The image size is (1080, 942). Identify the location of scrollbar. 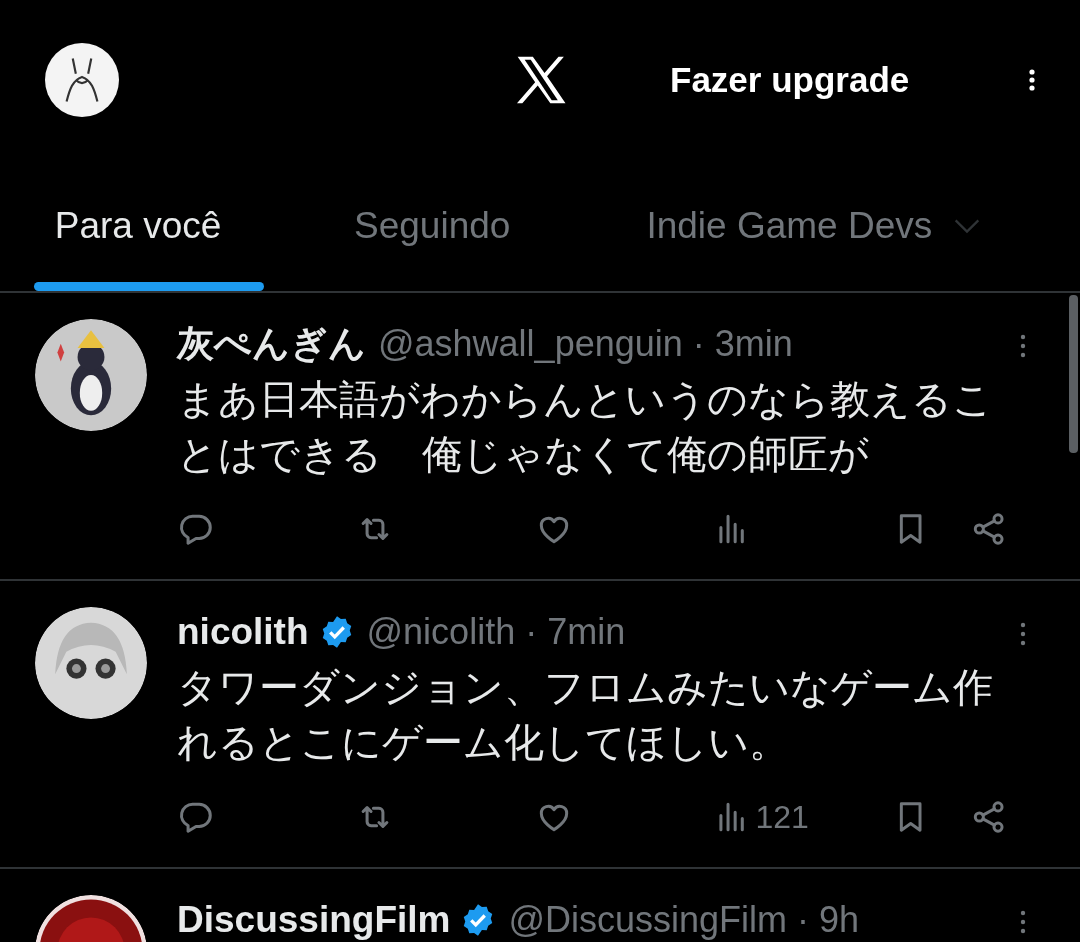
(1073, 374).